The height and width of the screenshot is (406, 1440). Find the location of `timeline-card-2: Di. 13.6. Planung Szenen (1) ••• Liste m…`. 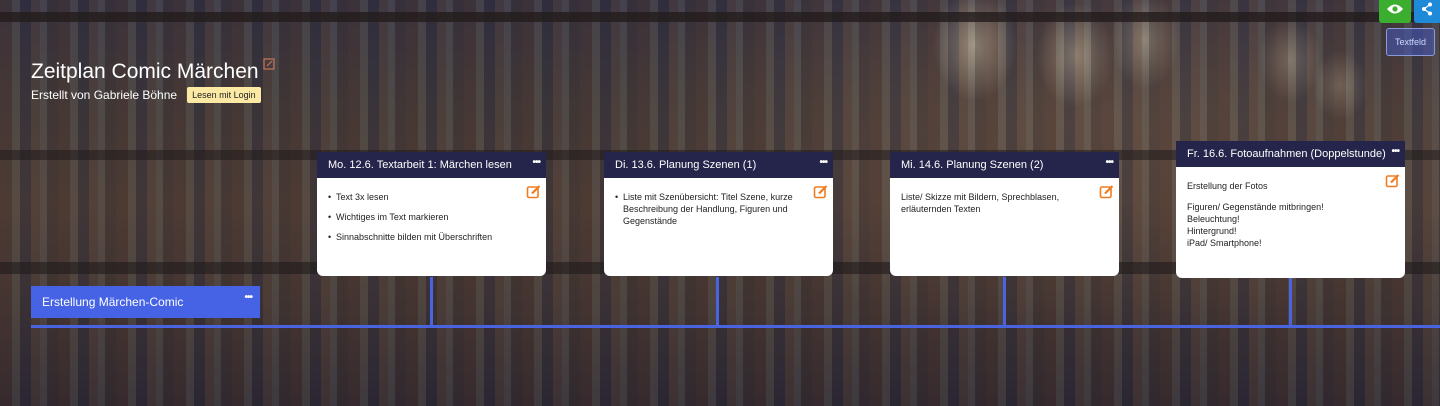

timeline-card-2: Di. 13.6. Planung Szenen (1) ••• Liste m… is located at coordinates (718, 214).